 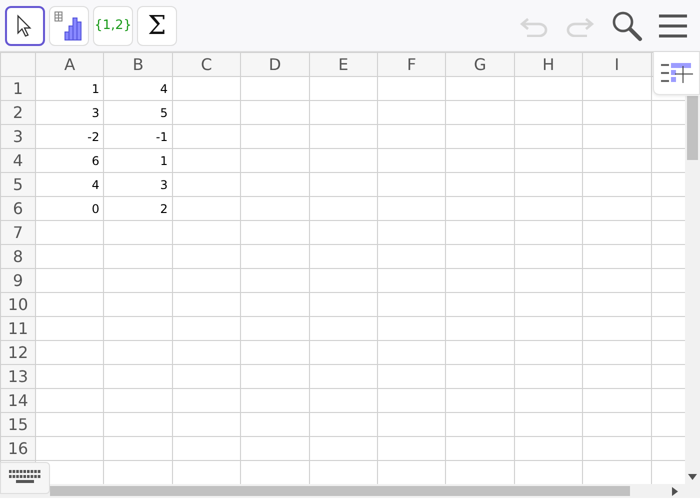 I want to click on search-button, so click(x=627, y=26).